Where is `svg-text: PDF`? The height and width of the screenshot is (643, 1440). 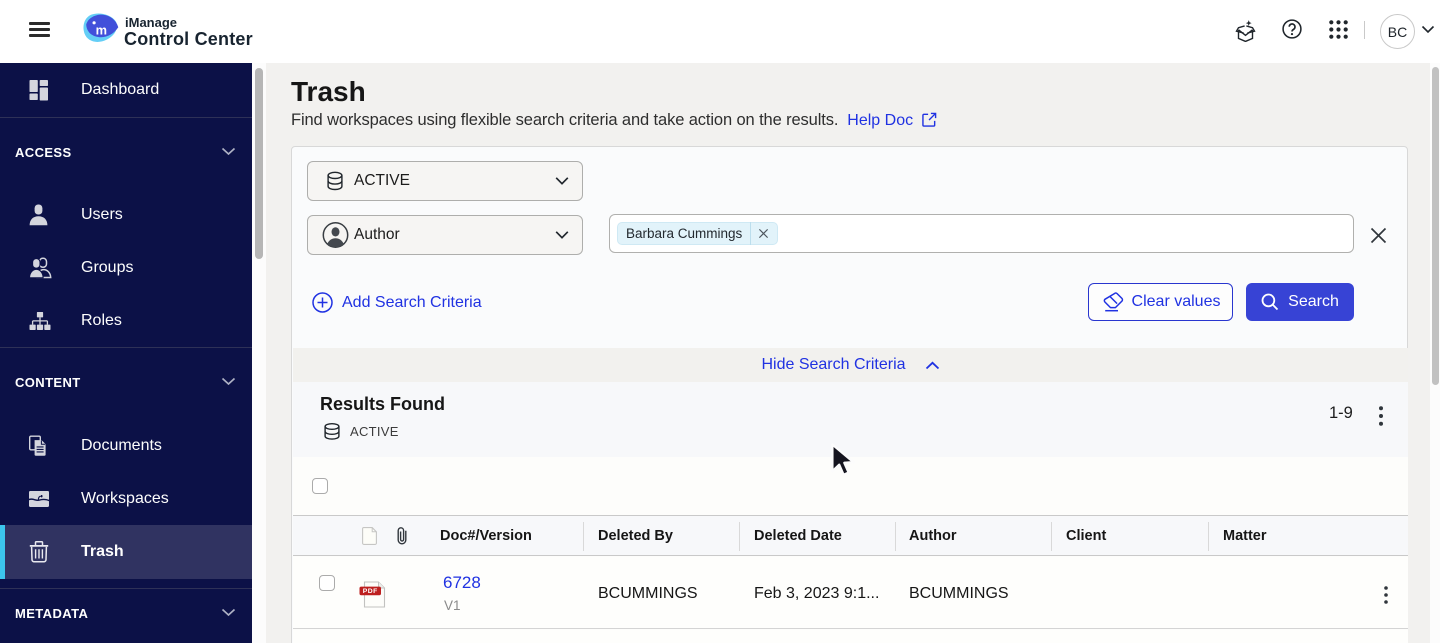 svg-text: PDF is located at coordinates (370, 591).